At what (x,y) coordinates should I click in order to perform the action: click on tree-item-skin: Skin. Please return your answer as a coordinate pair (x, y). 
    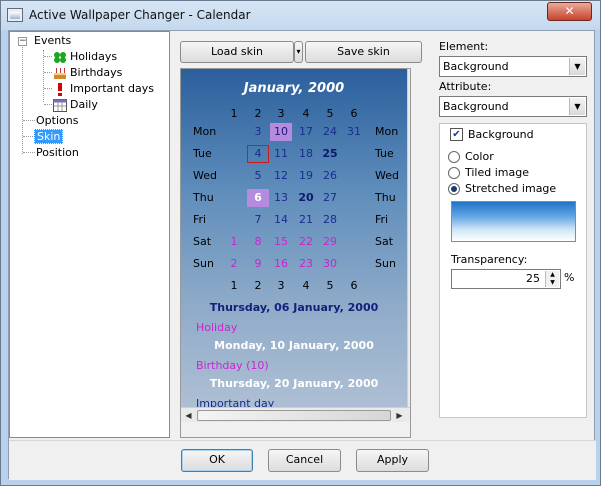
    Looking at the image, I should click on (49, 137).